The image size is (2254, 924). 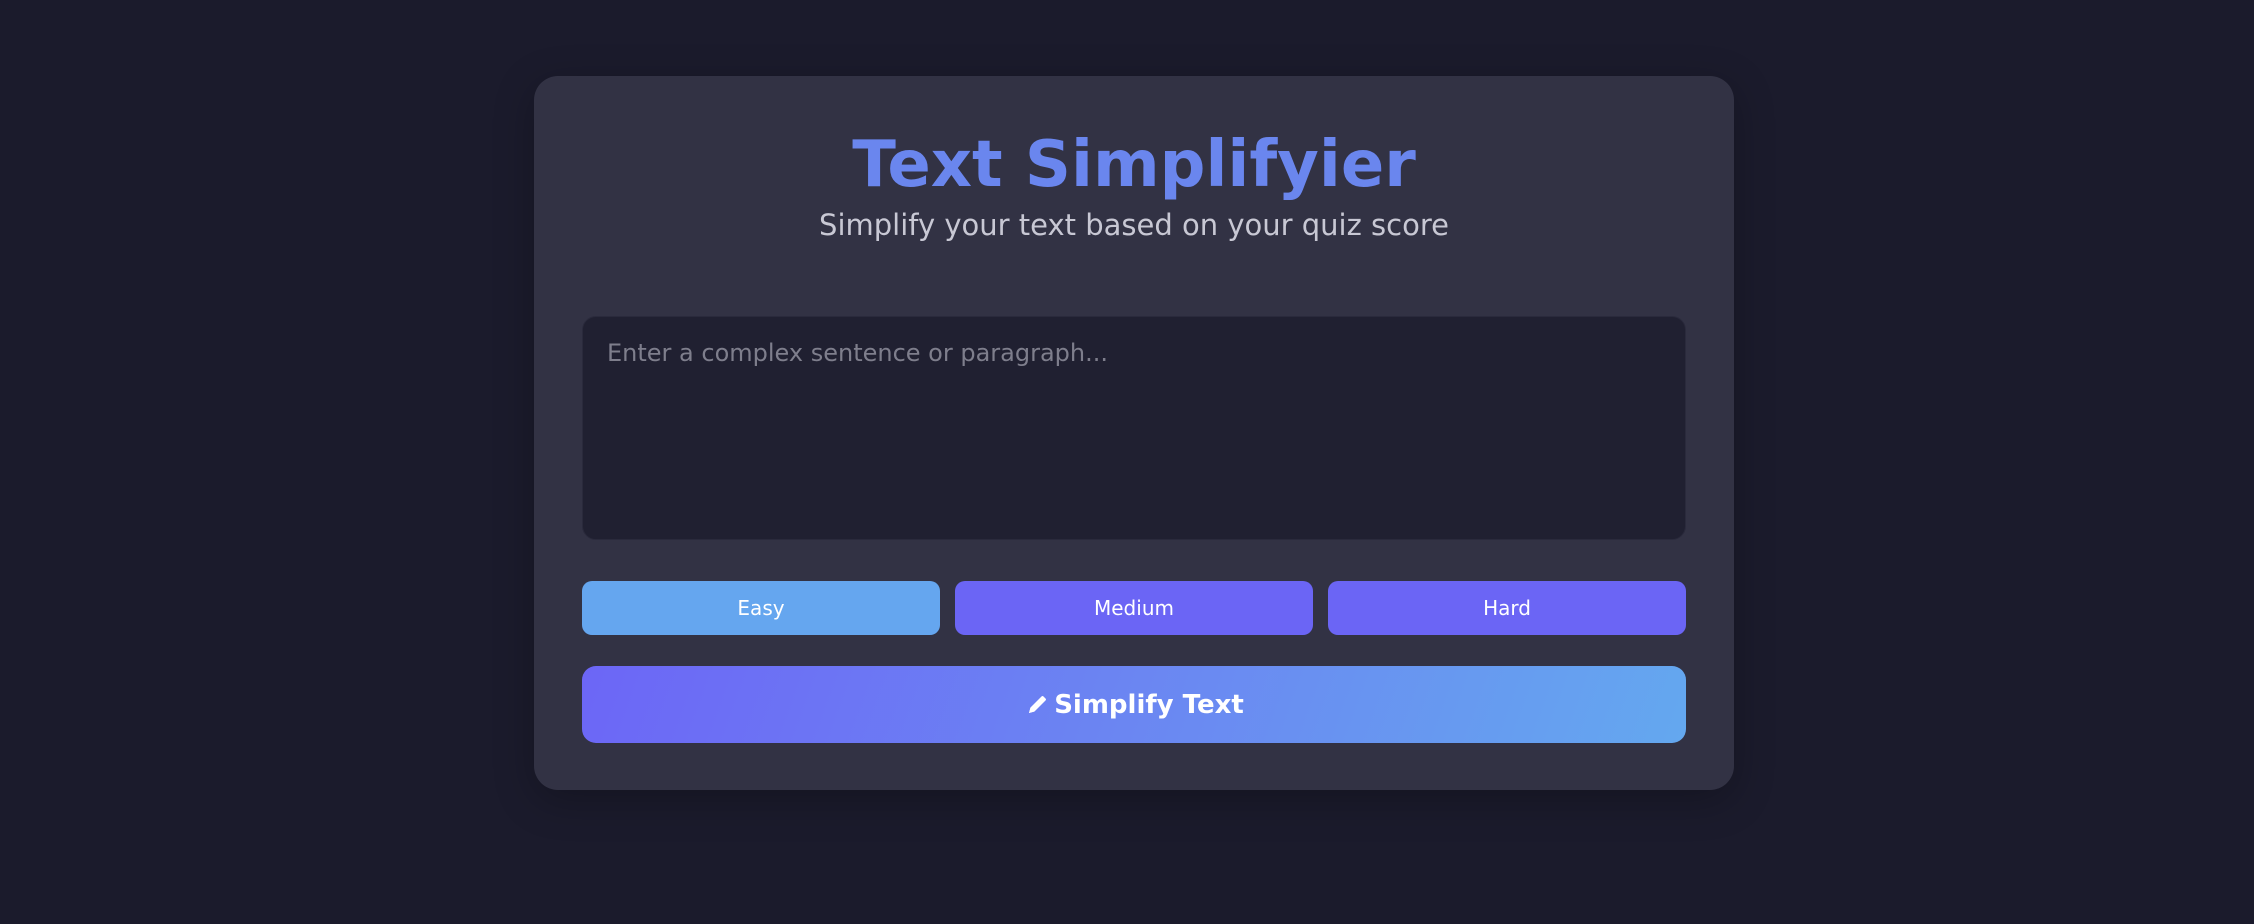 I want to click on text-input, so click(x=1134, y=428).